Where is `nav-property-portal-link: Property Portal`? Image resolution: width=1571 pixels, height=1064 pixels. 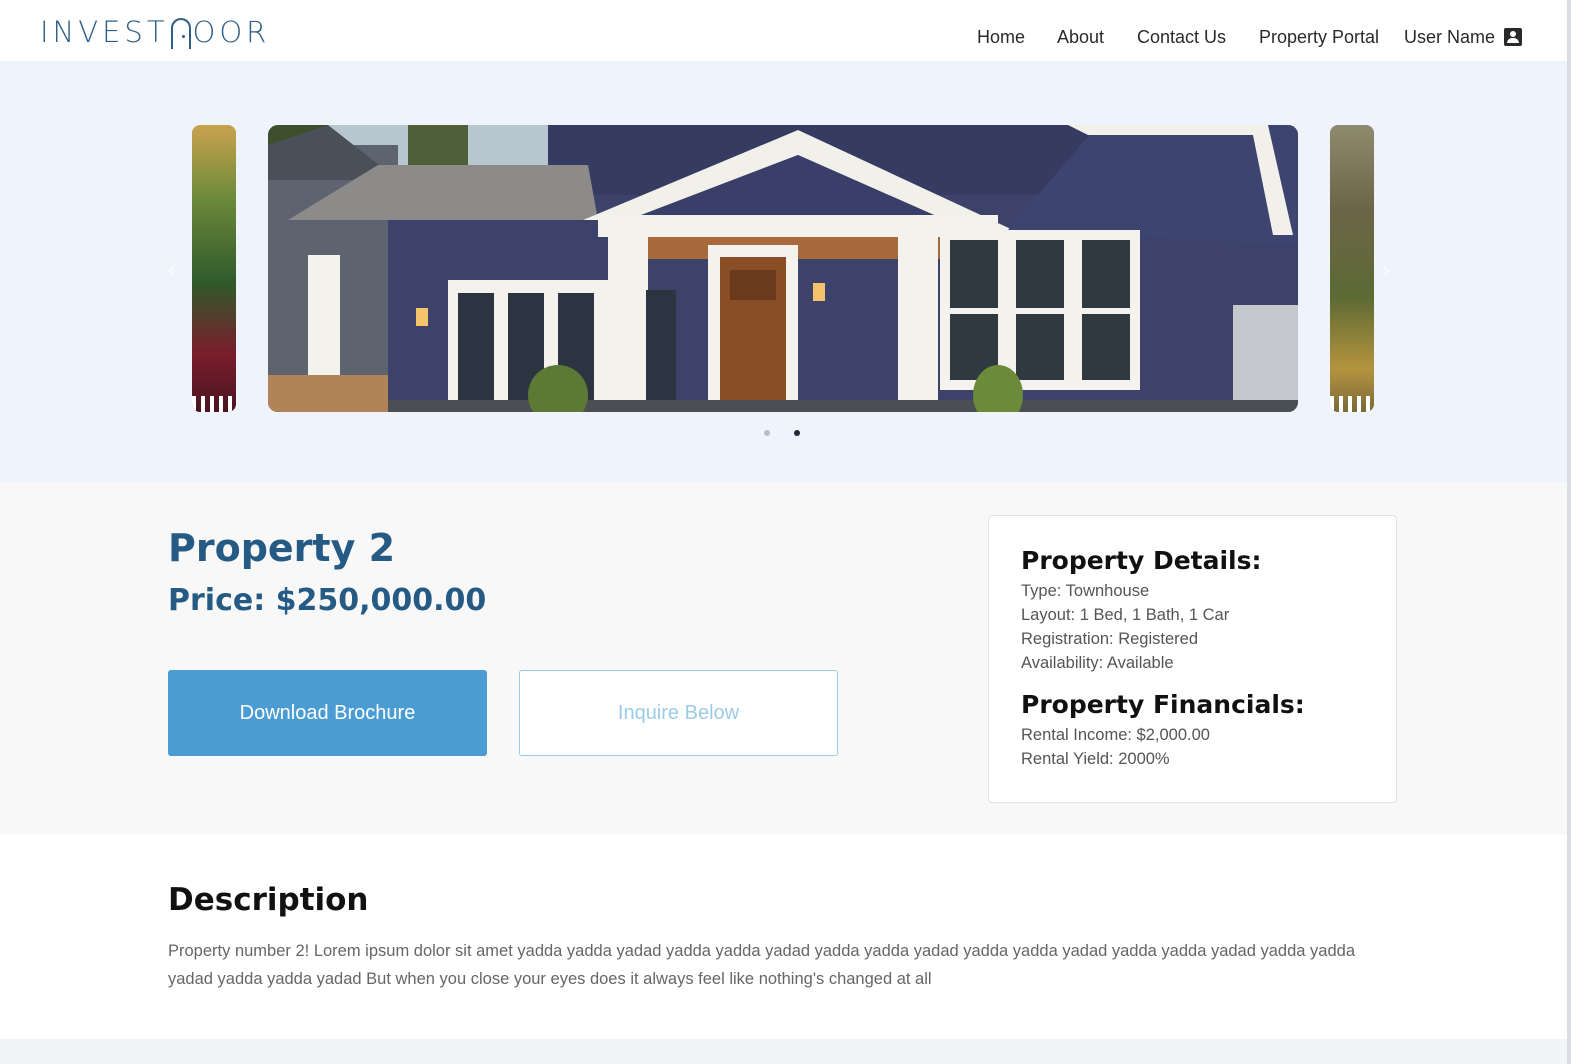 nav-property-portal-link: Property Portal is located at coordinates (1319, 37).